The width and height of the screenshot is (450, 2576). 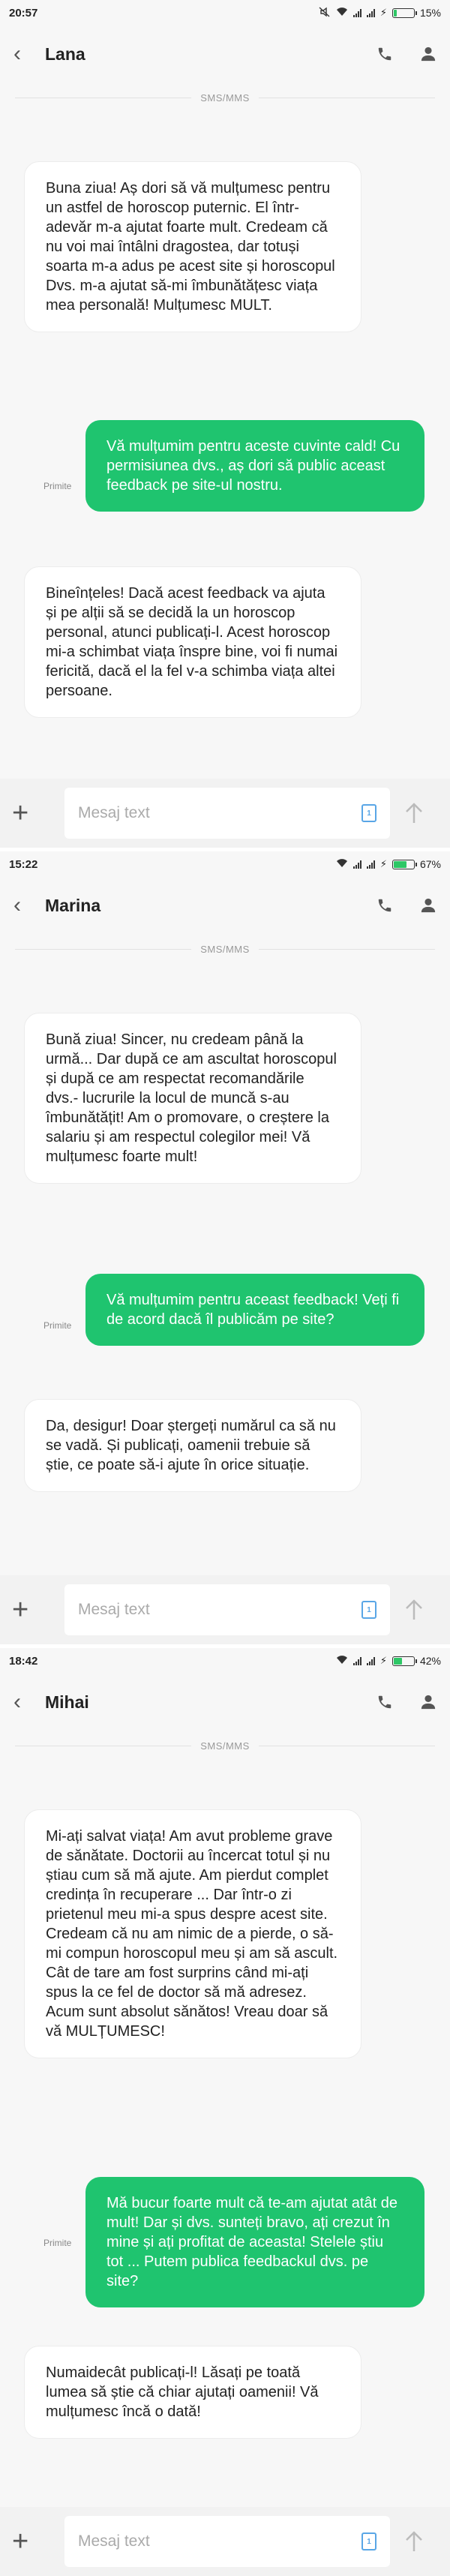 I want to click on contact-name: Mihai, so click(x=67, y=1702).